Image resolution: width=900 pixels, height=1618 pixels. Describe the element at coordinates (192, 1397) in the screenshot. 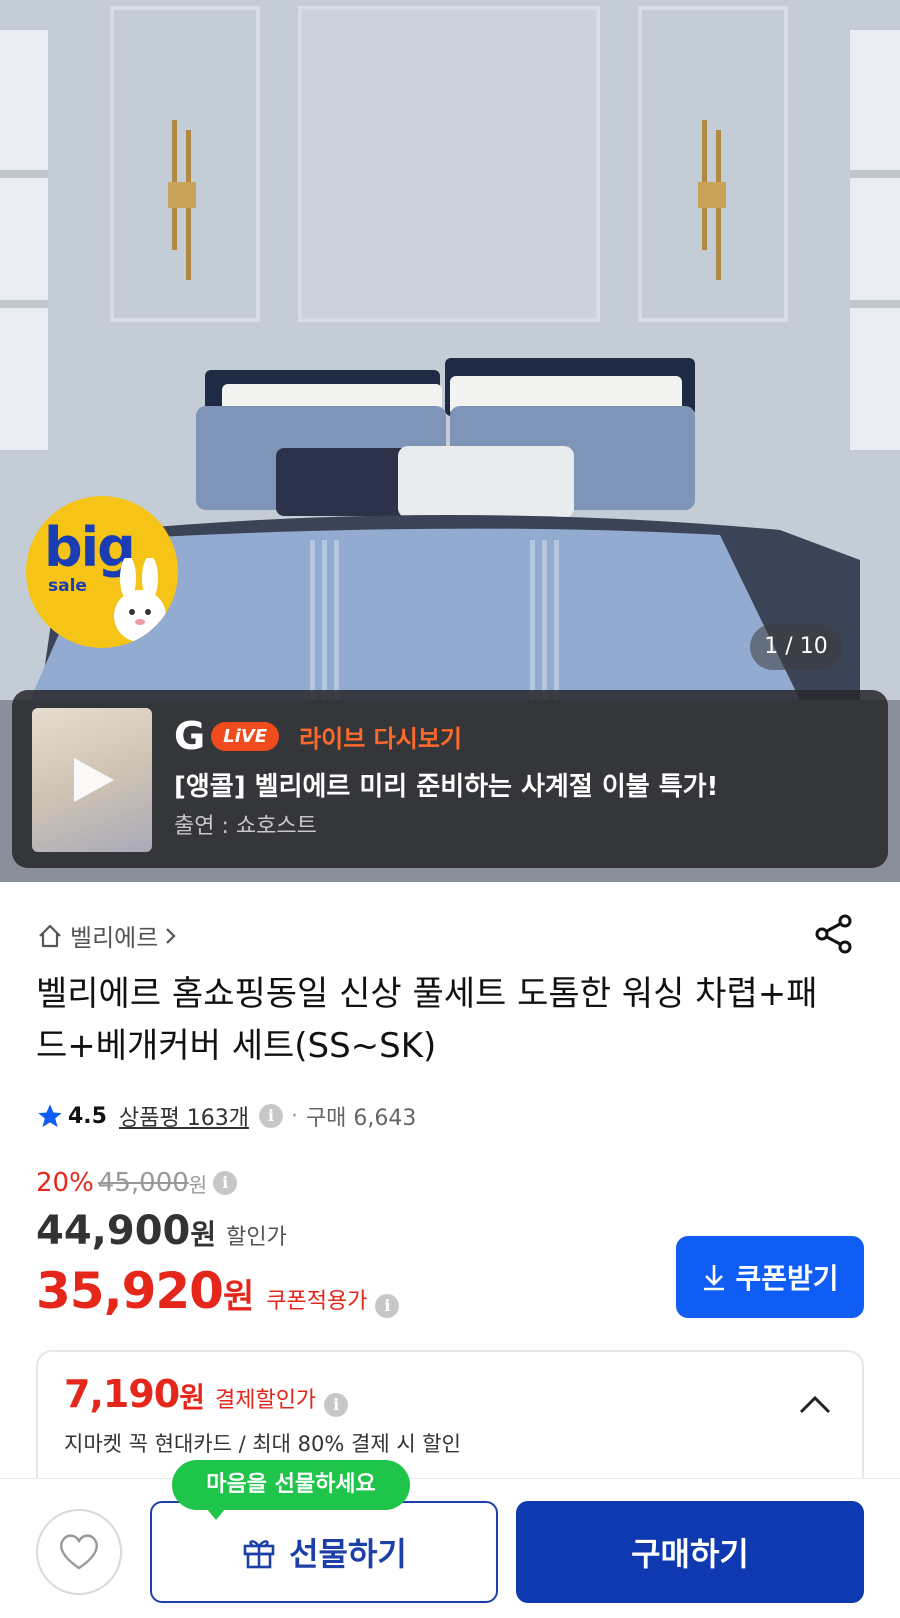

I see `payment-discount-unit: 원` at that location.